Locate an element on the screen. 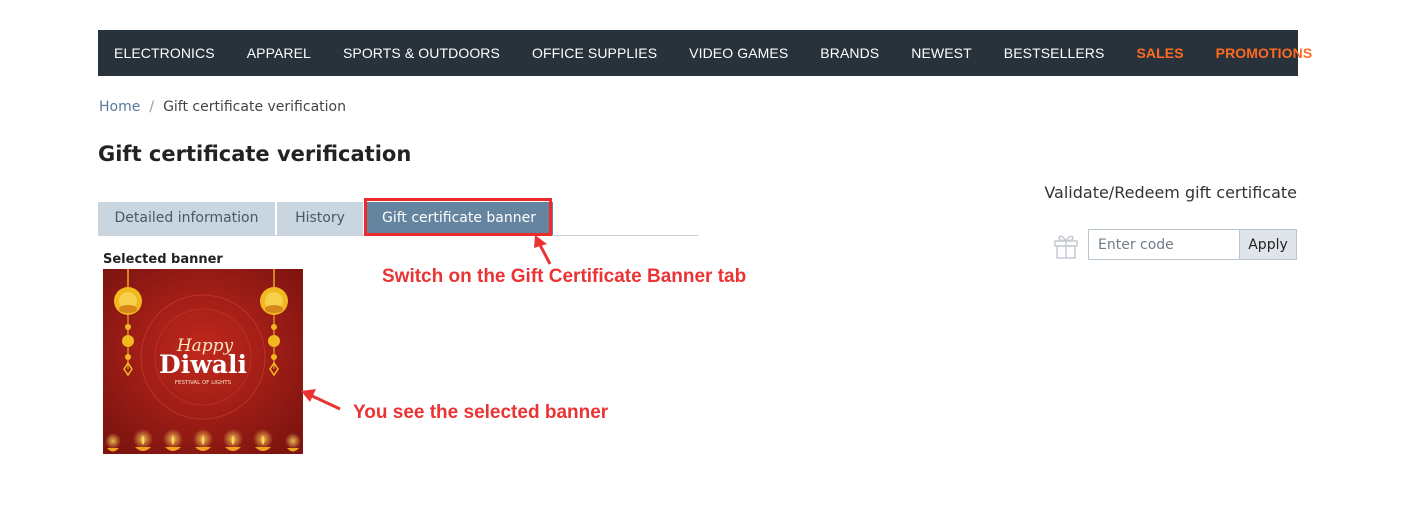 The height and width of the screenshot is (525, 1413). selected-banner-image: Happy Diwali FESTIVAL OF LIGHTS is located at coordinates (203, 361).